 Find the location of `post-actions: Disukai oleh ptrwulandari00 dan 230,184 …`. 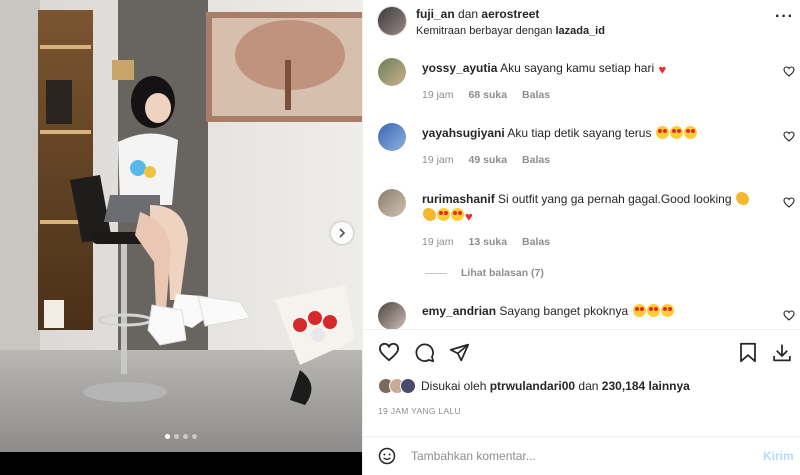

post-actions: Disukai oleh ptrwulandari00 dan 230,184 … is located at coordinates (581, 385).